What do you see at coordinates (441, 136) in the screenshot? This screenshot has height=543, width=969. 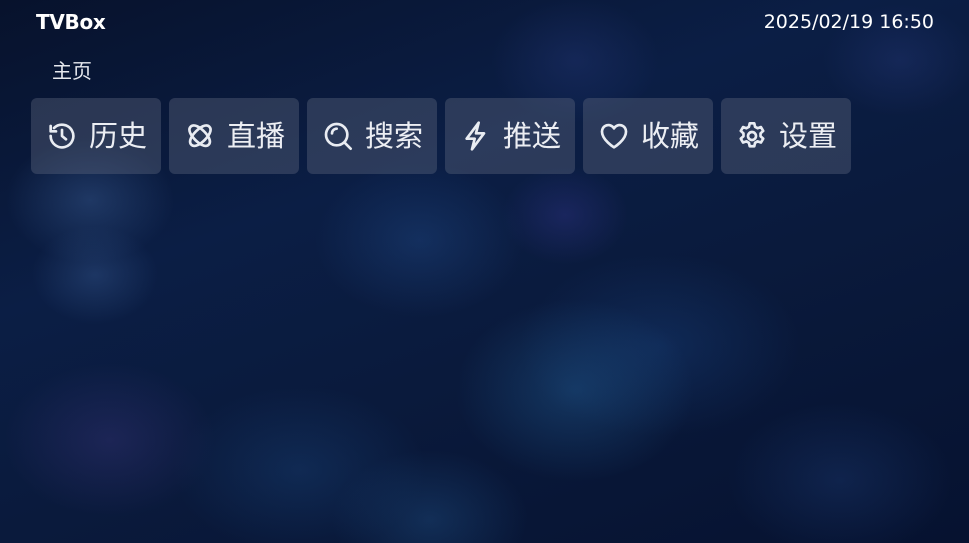 I see `main-menu: 历史 直播 搜索 推送 收藏 设置` at bounding box center [441, 136].